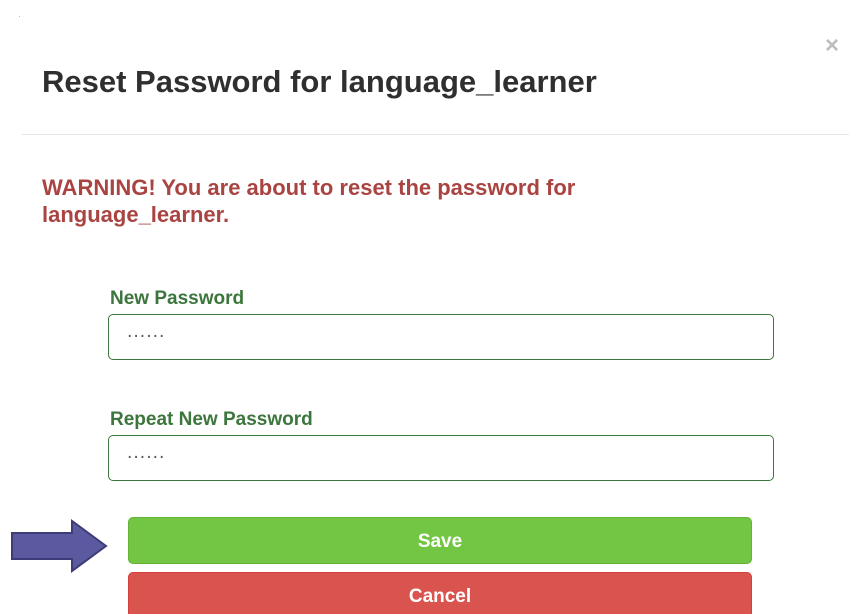 The height and width of the screenshot is (614, 849). I want to click on new-password-field, so click(441, 337).